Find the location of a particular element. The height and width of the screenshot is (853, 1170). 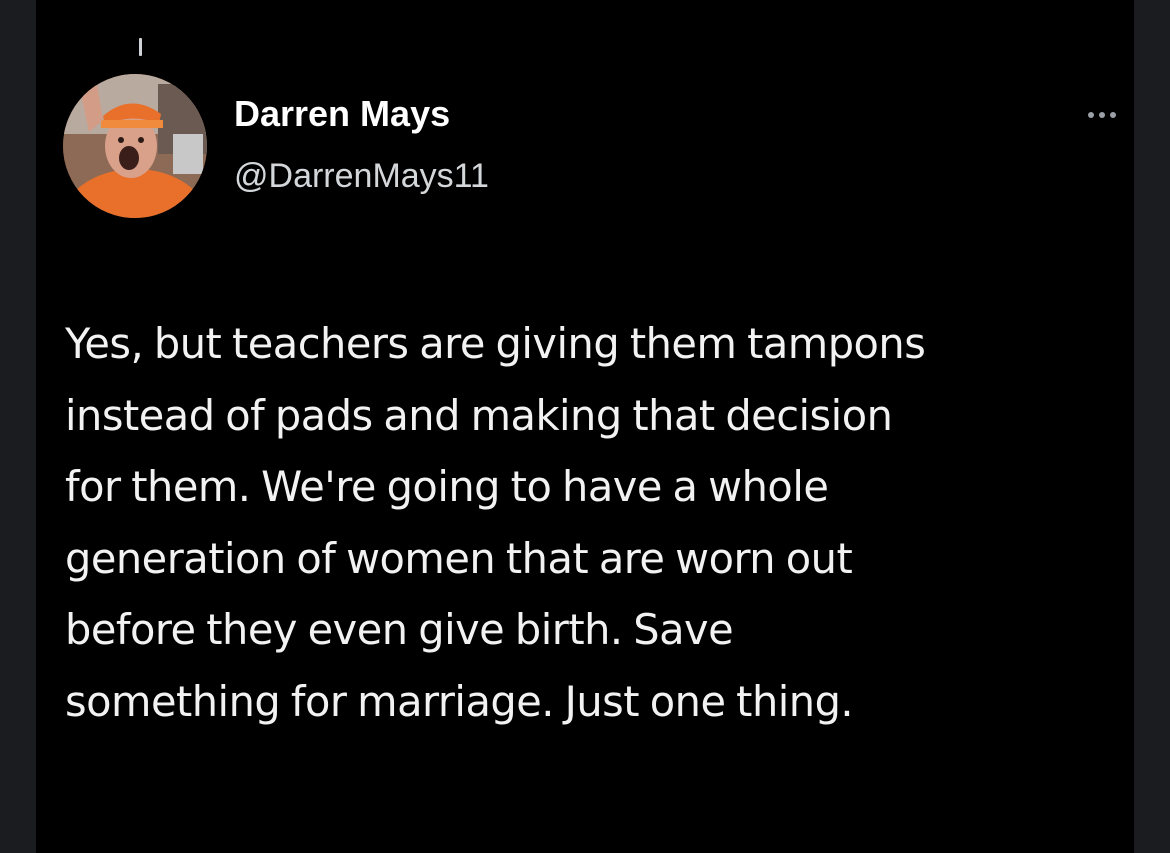

more-options-icon is located at coordinates (1111, 115).